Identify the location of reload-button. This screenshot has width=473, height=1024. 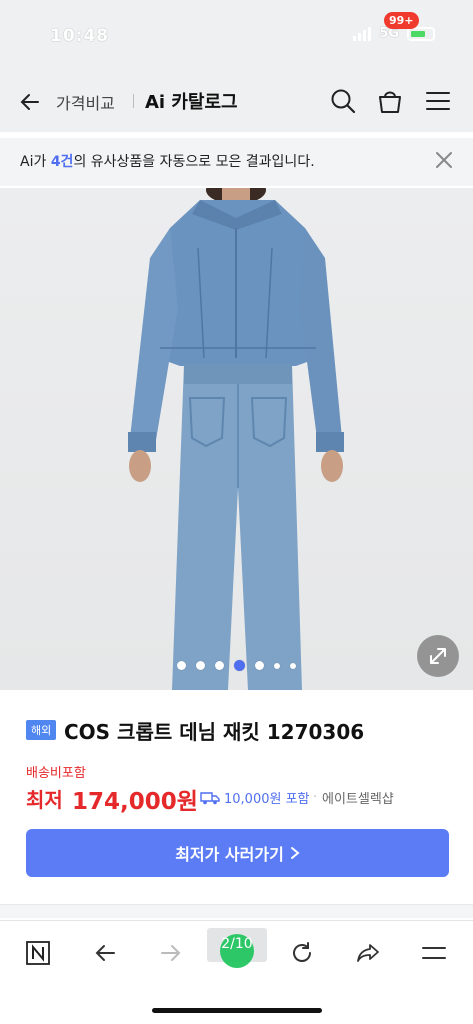
(302, 953).